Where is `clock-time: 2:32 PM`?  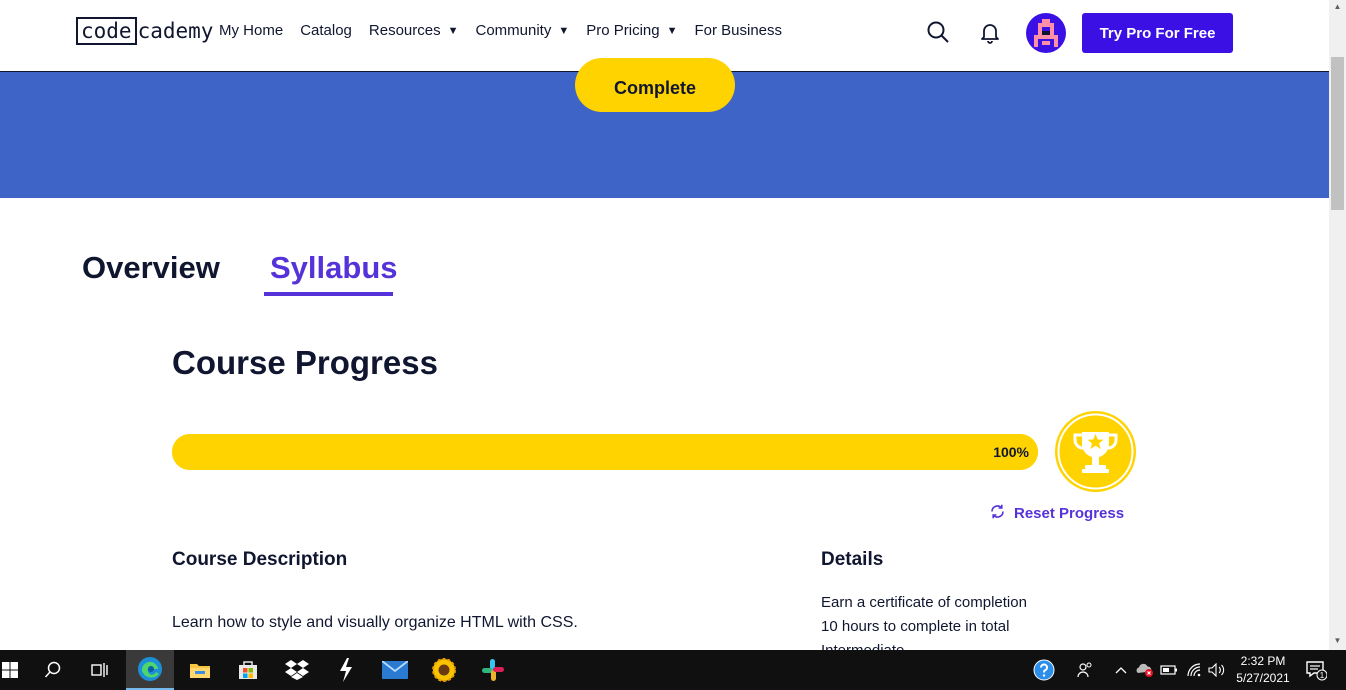
clock-time: 2:32 PM is located at coordinates (1263, 661).